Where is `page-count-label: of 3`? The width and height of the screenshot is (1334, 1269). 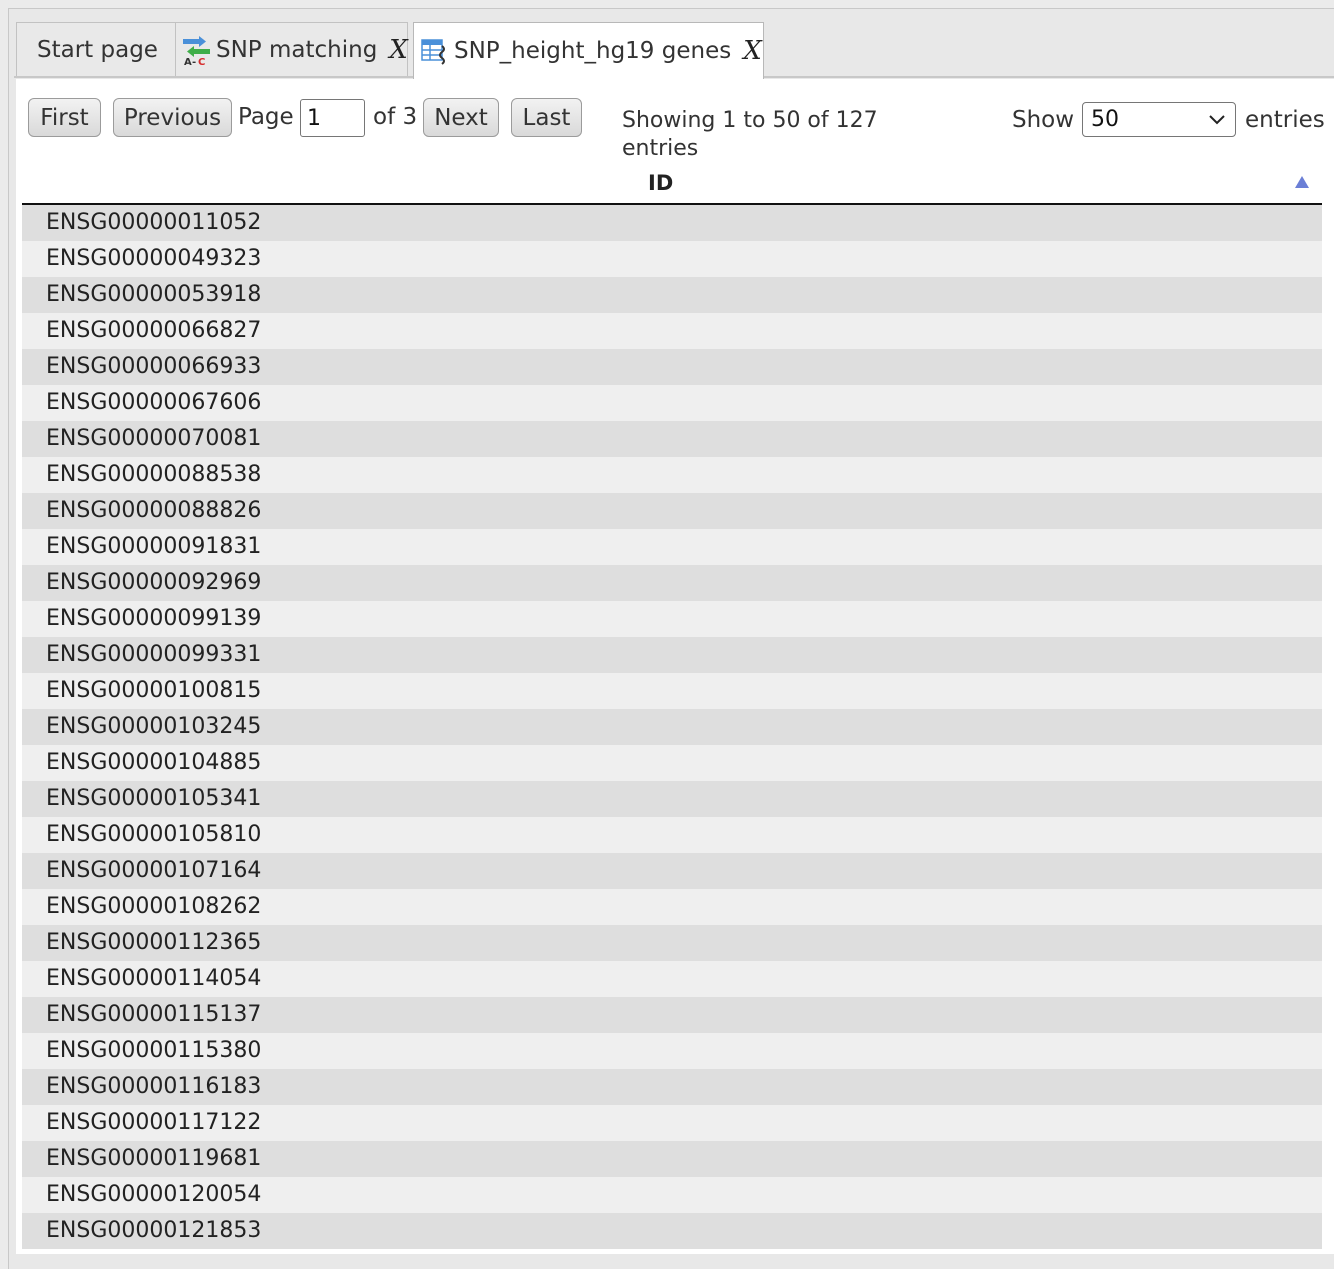 page-count-label: of 3 is located at coordinates (395, 117).